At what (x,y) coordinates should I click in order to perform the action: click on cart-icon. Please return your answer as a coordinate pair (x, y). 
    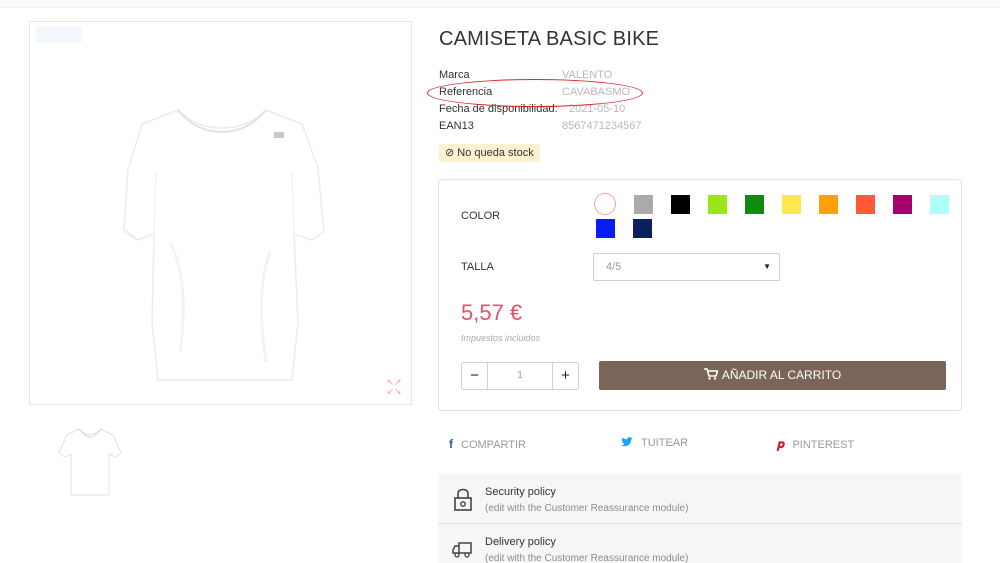
    Looking at the image, I should click on (711, 374).